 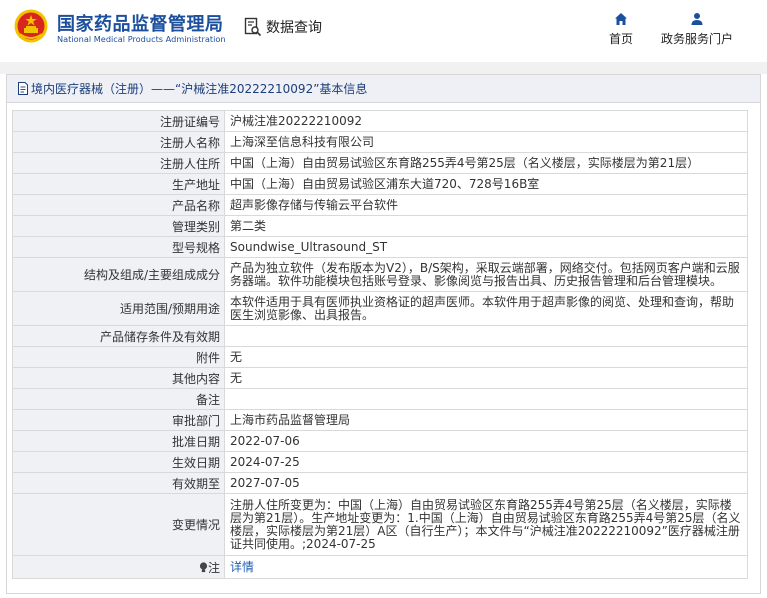 I want to click on table-row: 型号规格 Soundwise_Ultrasound_ST, so click(x=380, y=247).